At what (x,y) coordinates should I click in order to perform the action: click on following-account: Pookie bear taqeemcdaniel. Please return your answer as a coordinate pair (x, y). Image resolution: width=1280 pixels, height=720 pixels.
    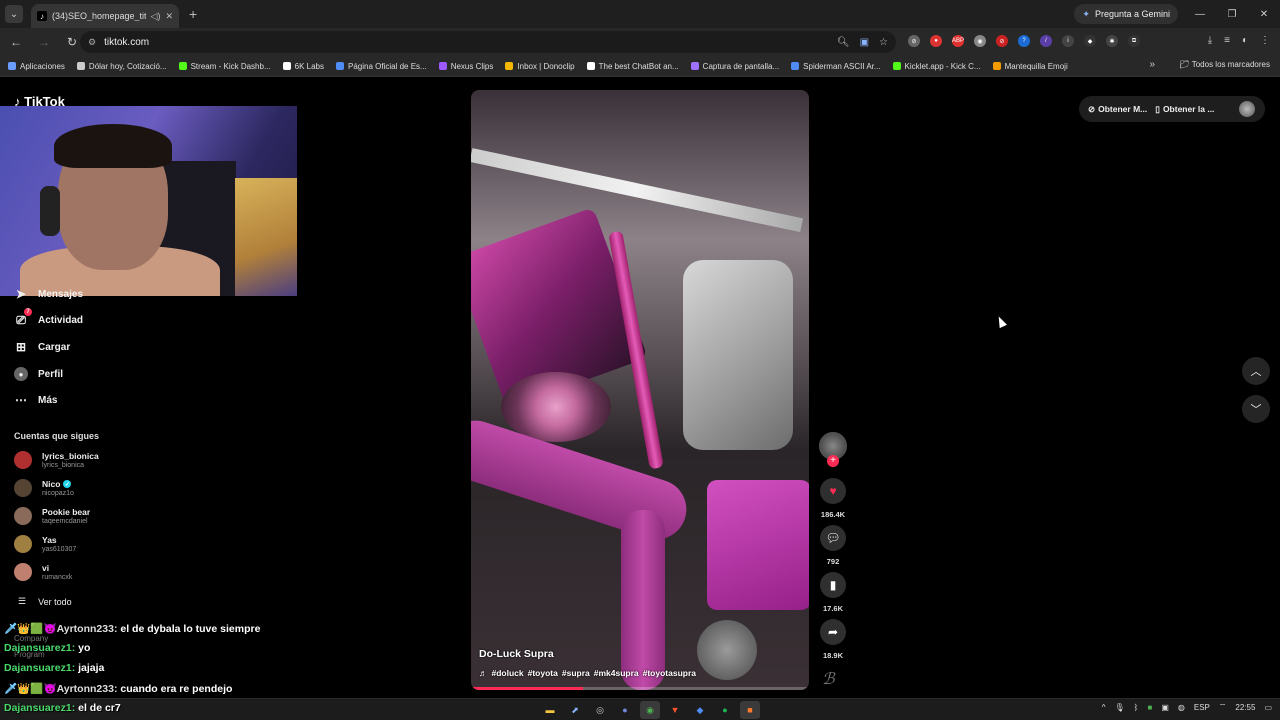
    Looking at the image, I should click on (52, 516).